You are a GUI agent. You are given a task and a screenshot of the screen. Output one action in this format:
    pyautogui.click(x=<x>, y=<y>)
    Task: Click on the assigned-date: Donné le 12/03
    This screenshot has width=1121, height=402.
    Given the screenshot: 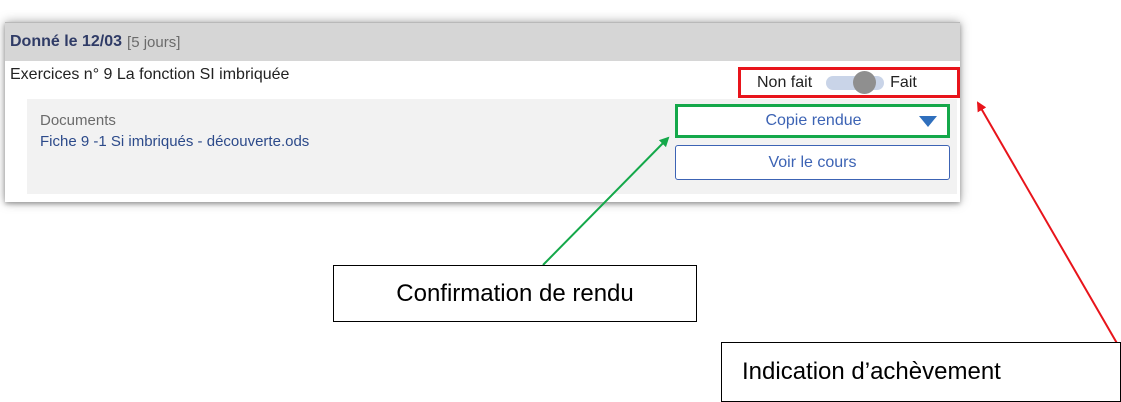 What is the action you would take?
    pyautogui.click(x=66, y=41)
    